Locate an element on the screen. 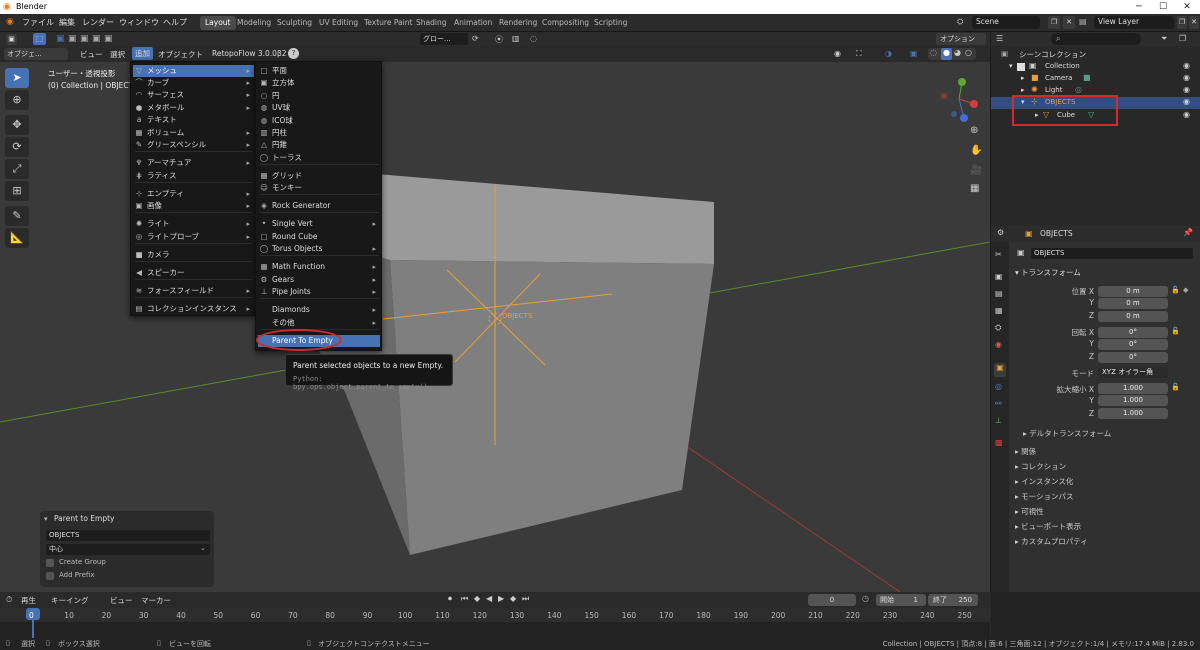 Image resolution: width=1200 pixels, height=650 pixels. help-icon: ? is located at coordinates (293, 53).